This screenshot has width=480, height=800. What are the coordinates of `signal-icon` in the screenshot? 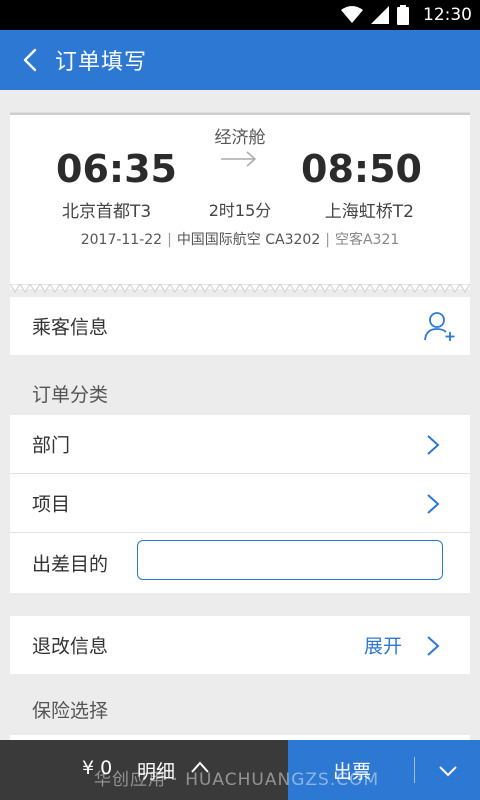 It's located at (380, 15).